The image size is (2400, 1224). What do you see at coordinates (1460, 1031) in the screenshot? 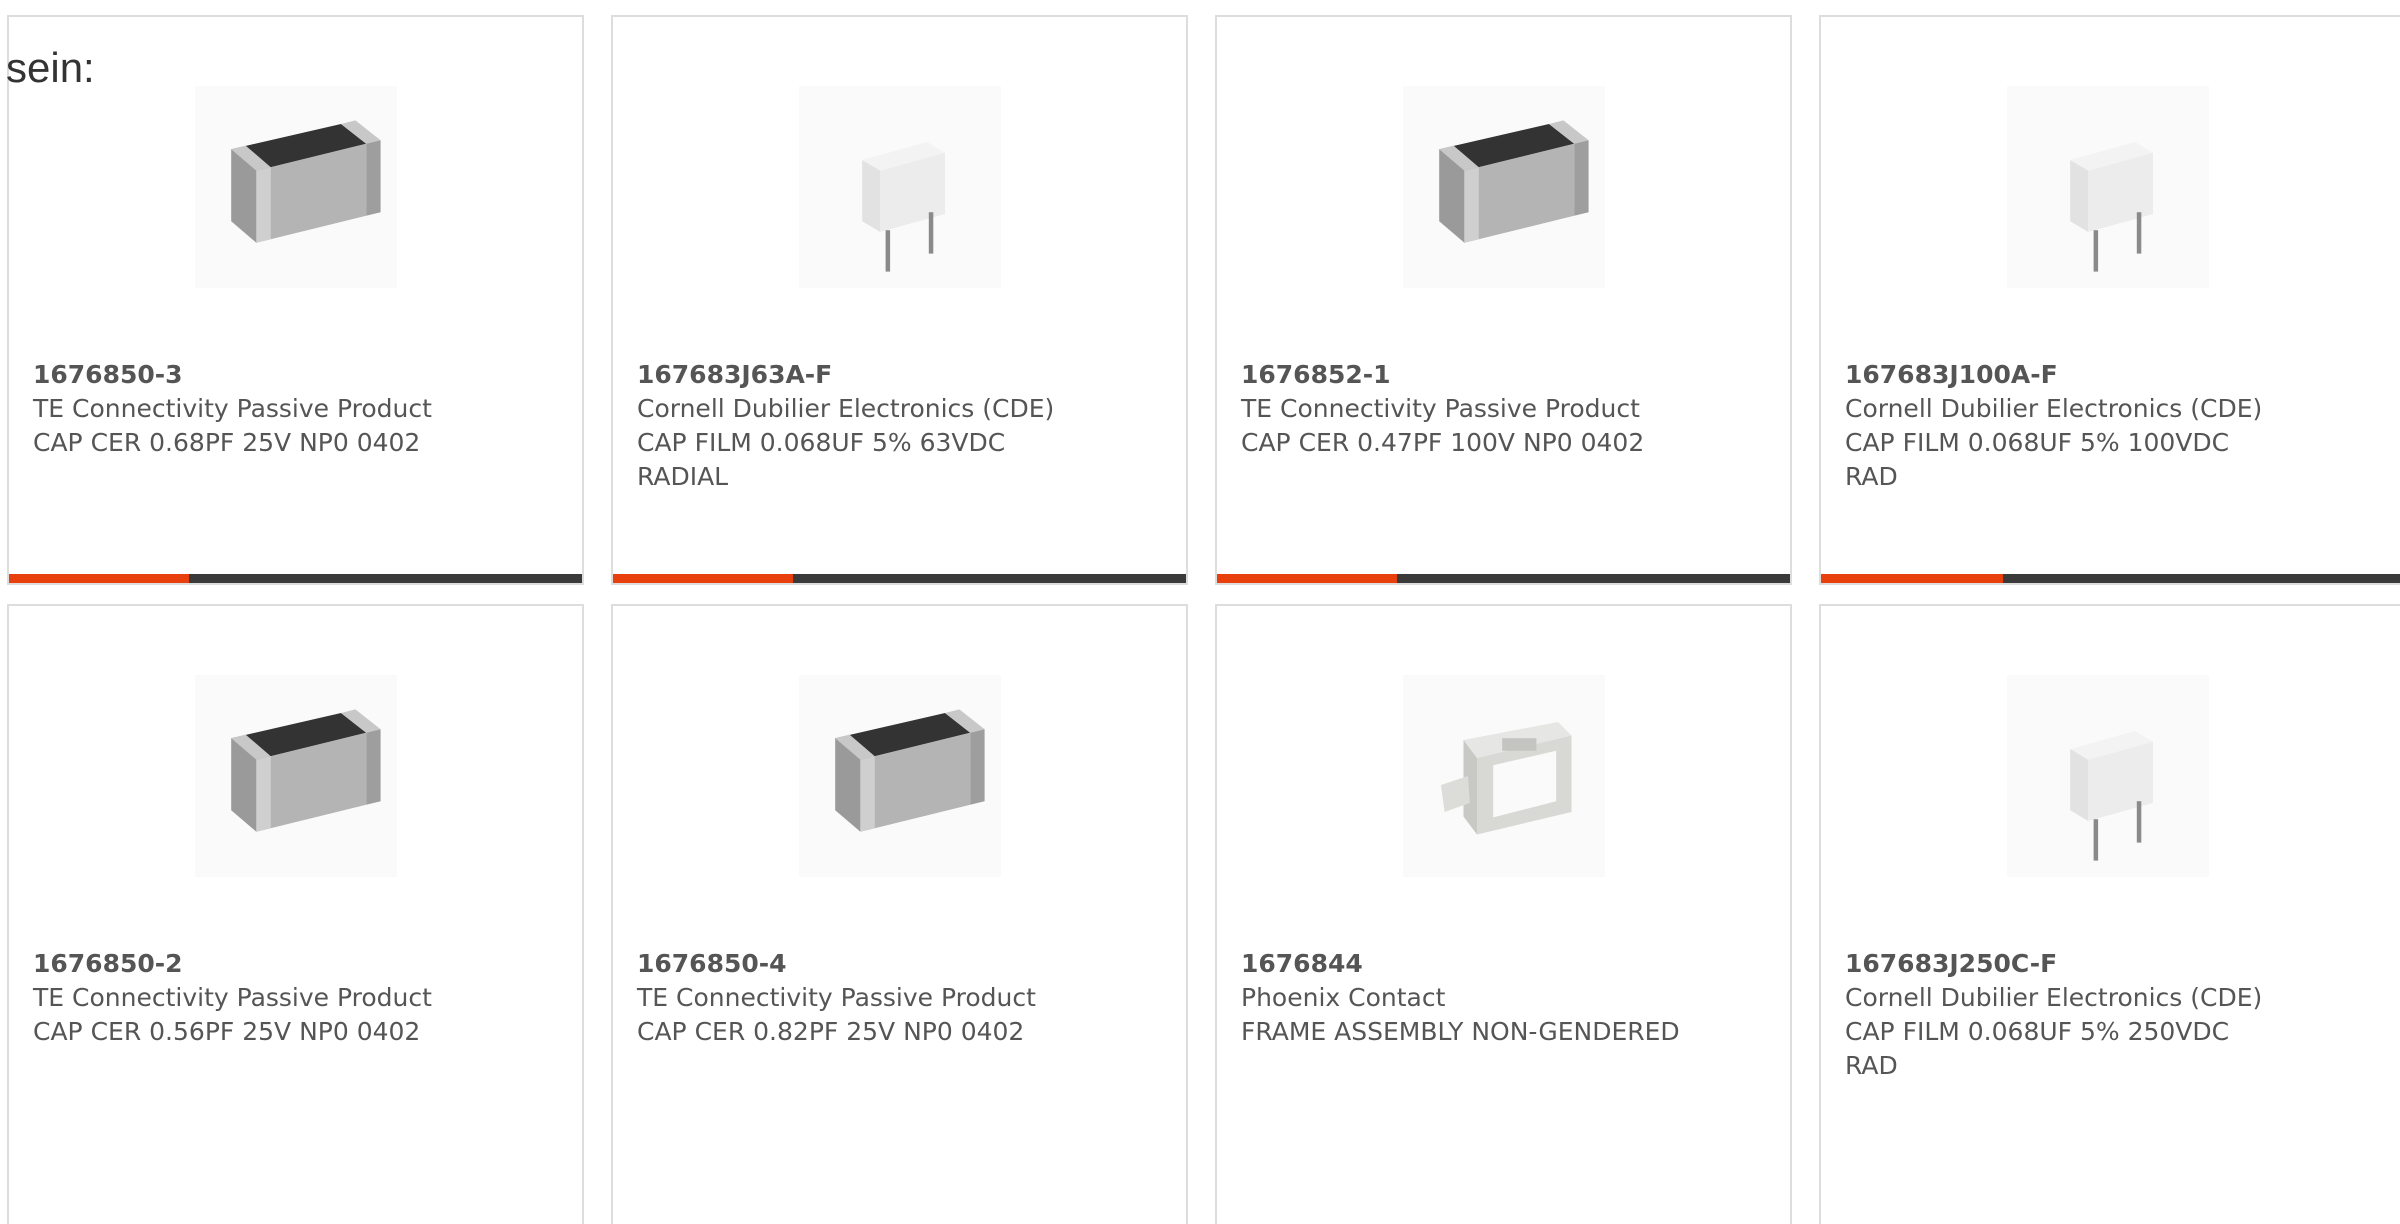
I see `product-description: FRAME ASSEMBLY NON-GENDERED` at bounding box center [1460, 1031].